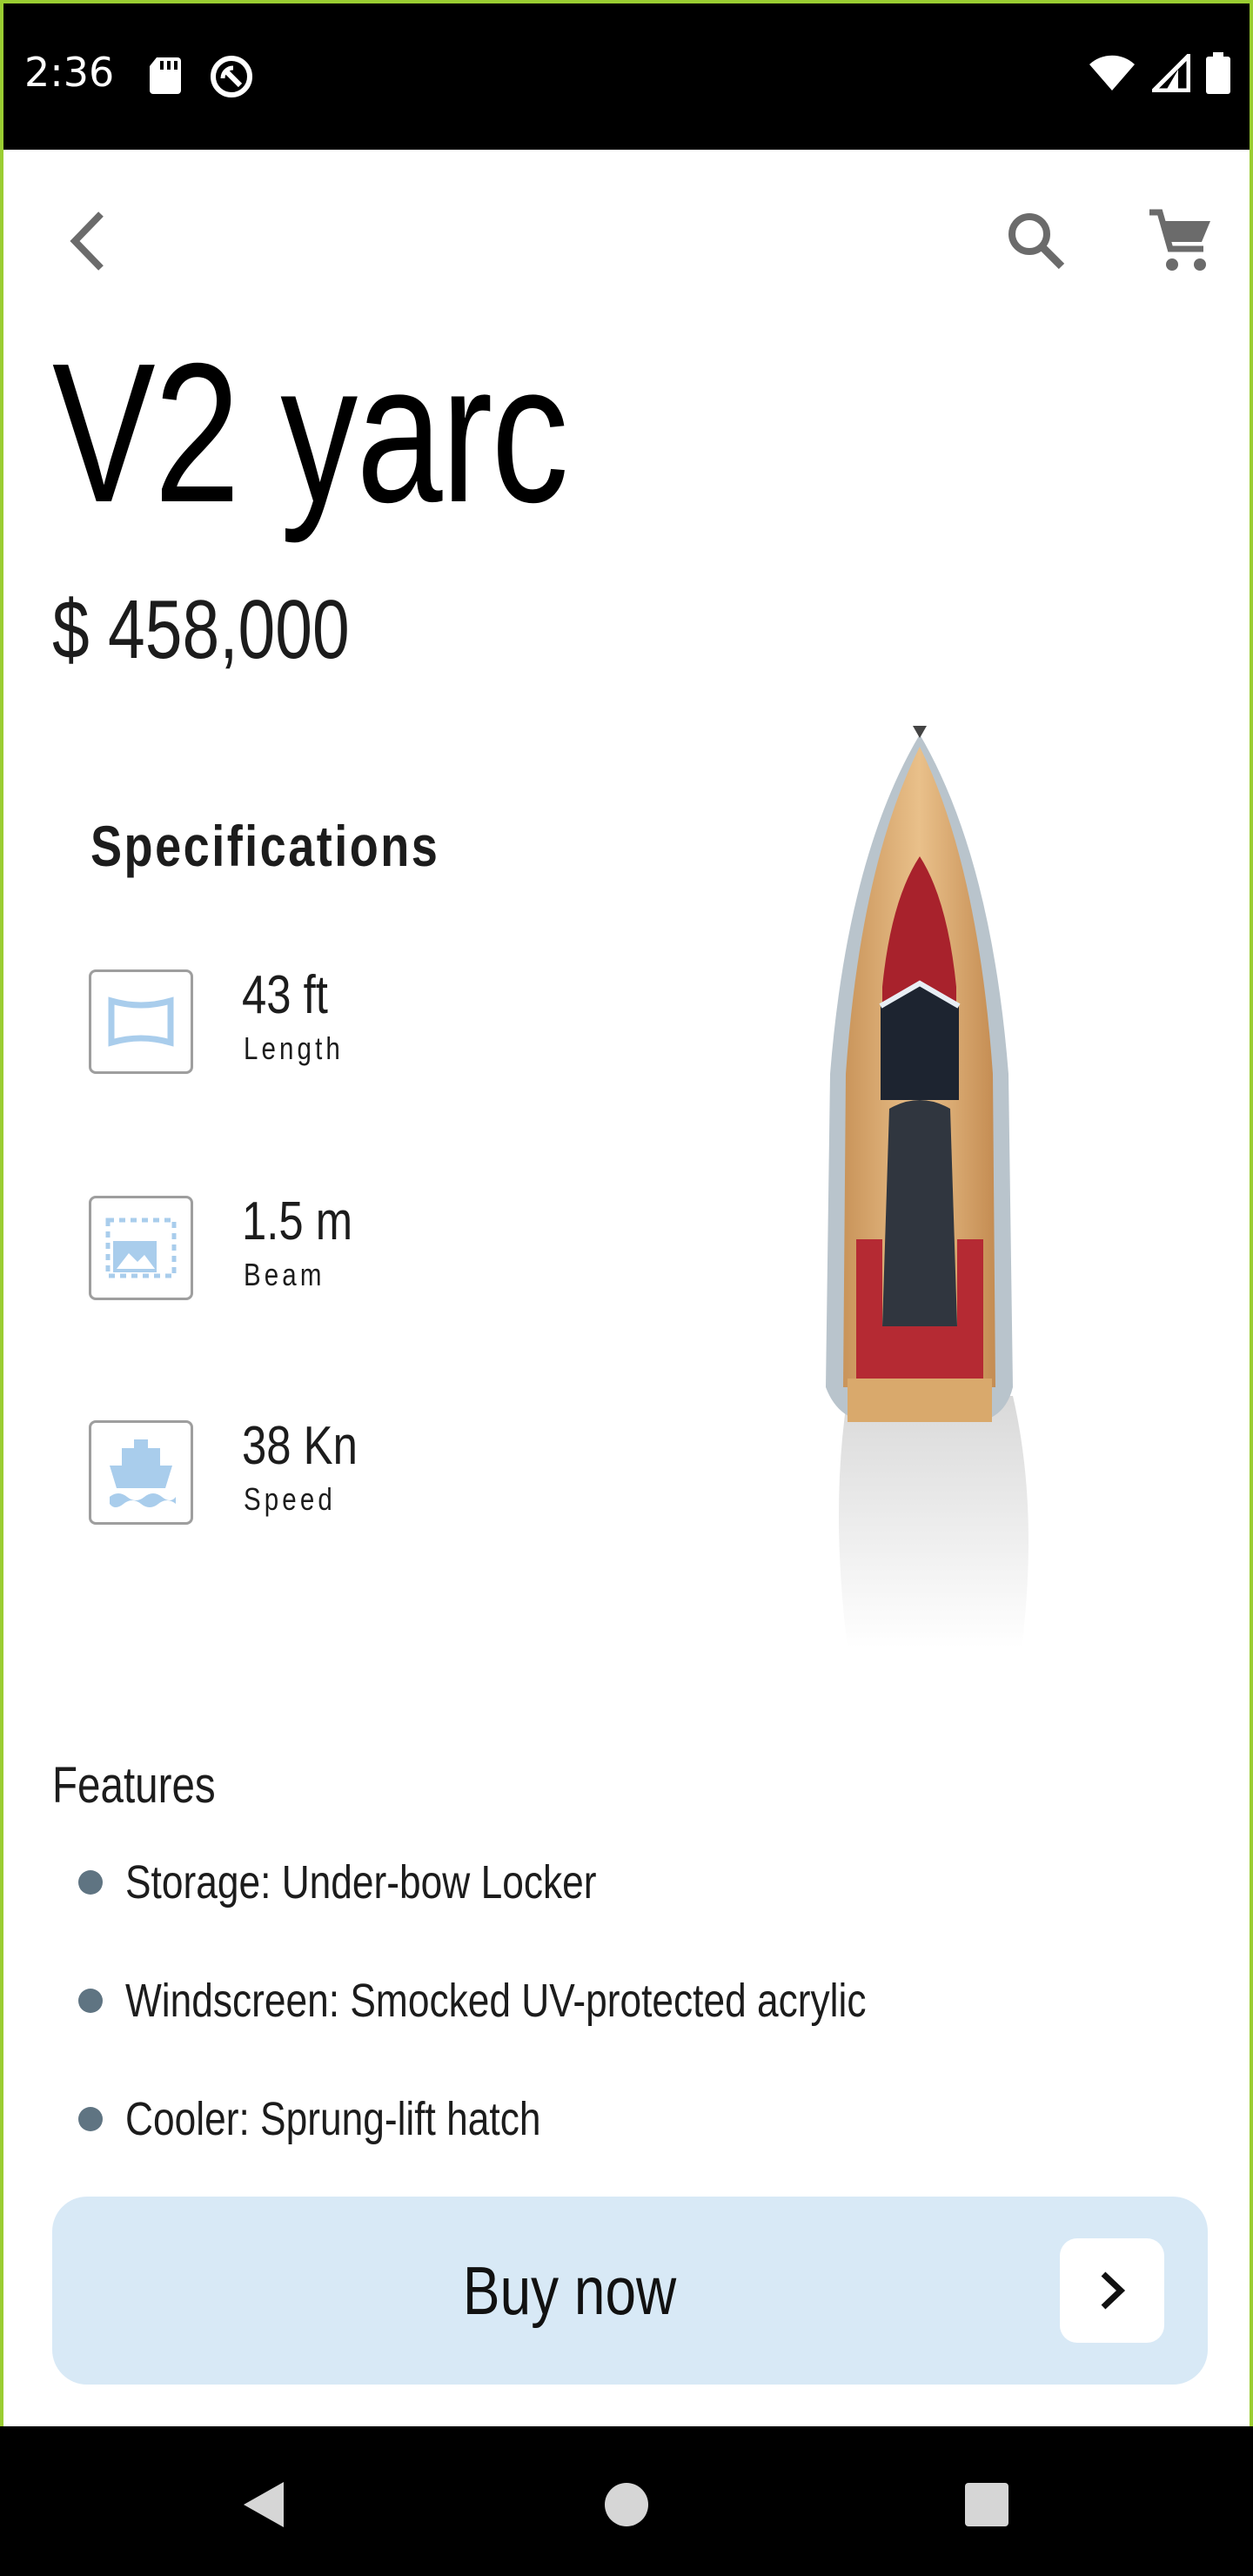 The image size is (1253, 2576). I want to click on feature-text: Cooler: Sprung-lift hatch, so click(333, 2119).